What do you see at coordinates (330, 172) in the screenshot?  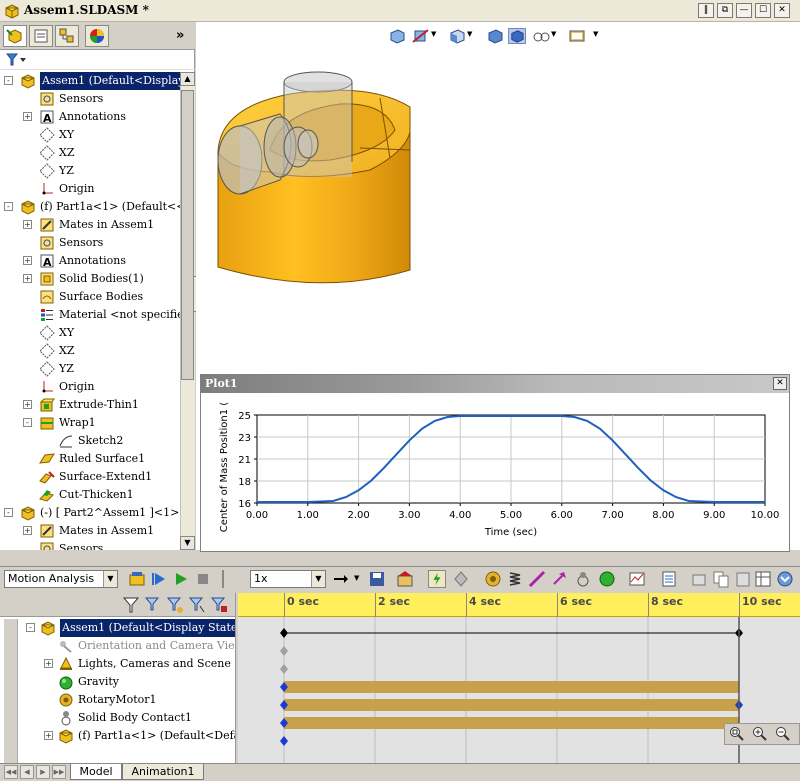 I see `assembly-3d-model` at bounding box center [330, 172].